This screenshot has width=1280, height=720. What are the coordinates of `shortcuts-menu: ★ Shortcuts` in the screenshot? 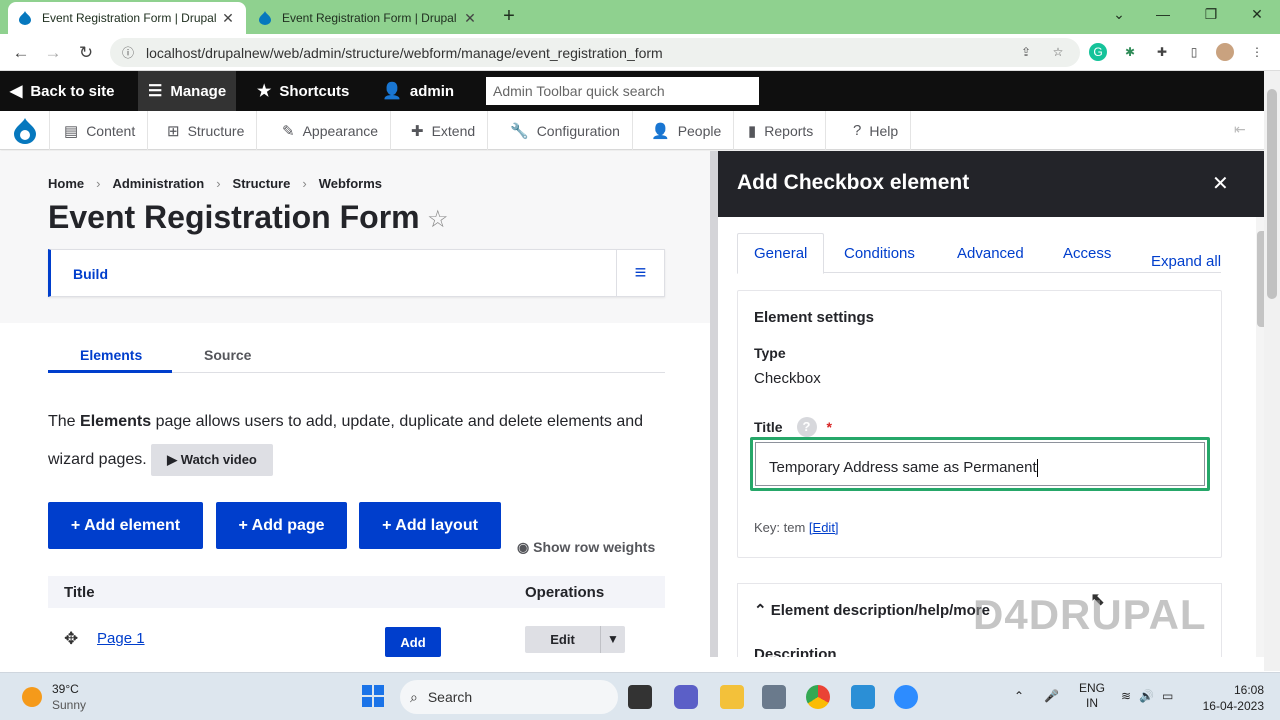 It's located at (303, 91).